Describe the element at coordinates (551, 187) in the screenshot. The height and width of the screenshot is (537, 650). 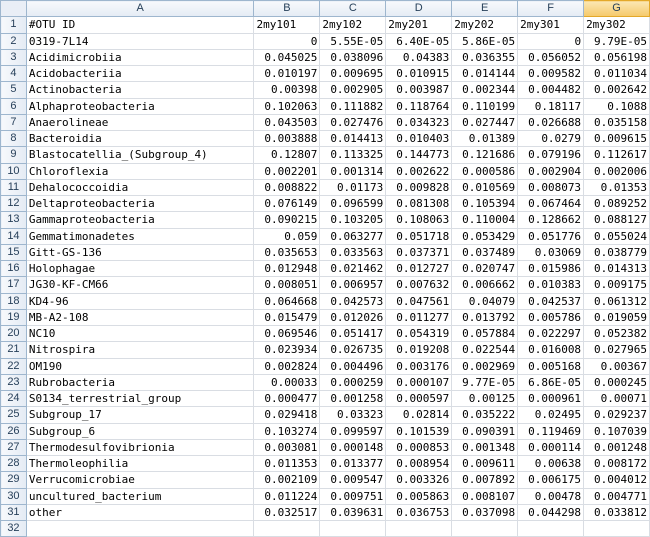
I see `cell: 0.008073` at that location.